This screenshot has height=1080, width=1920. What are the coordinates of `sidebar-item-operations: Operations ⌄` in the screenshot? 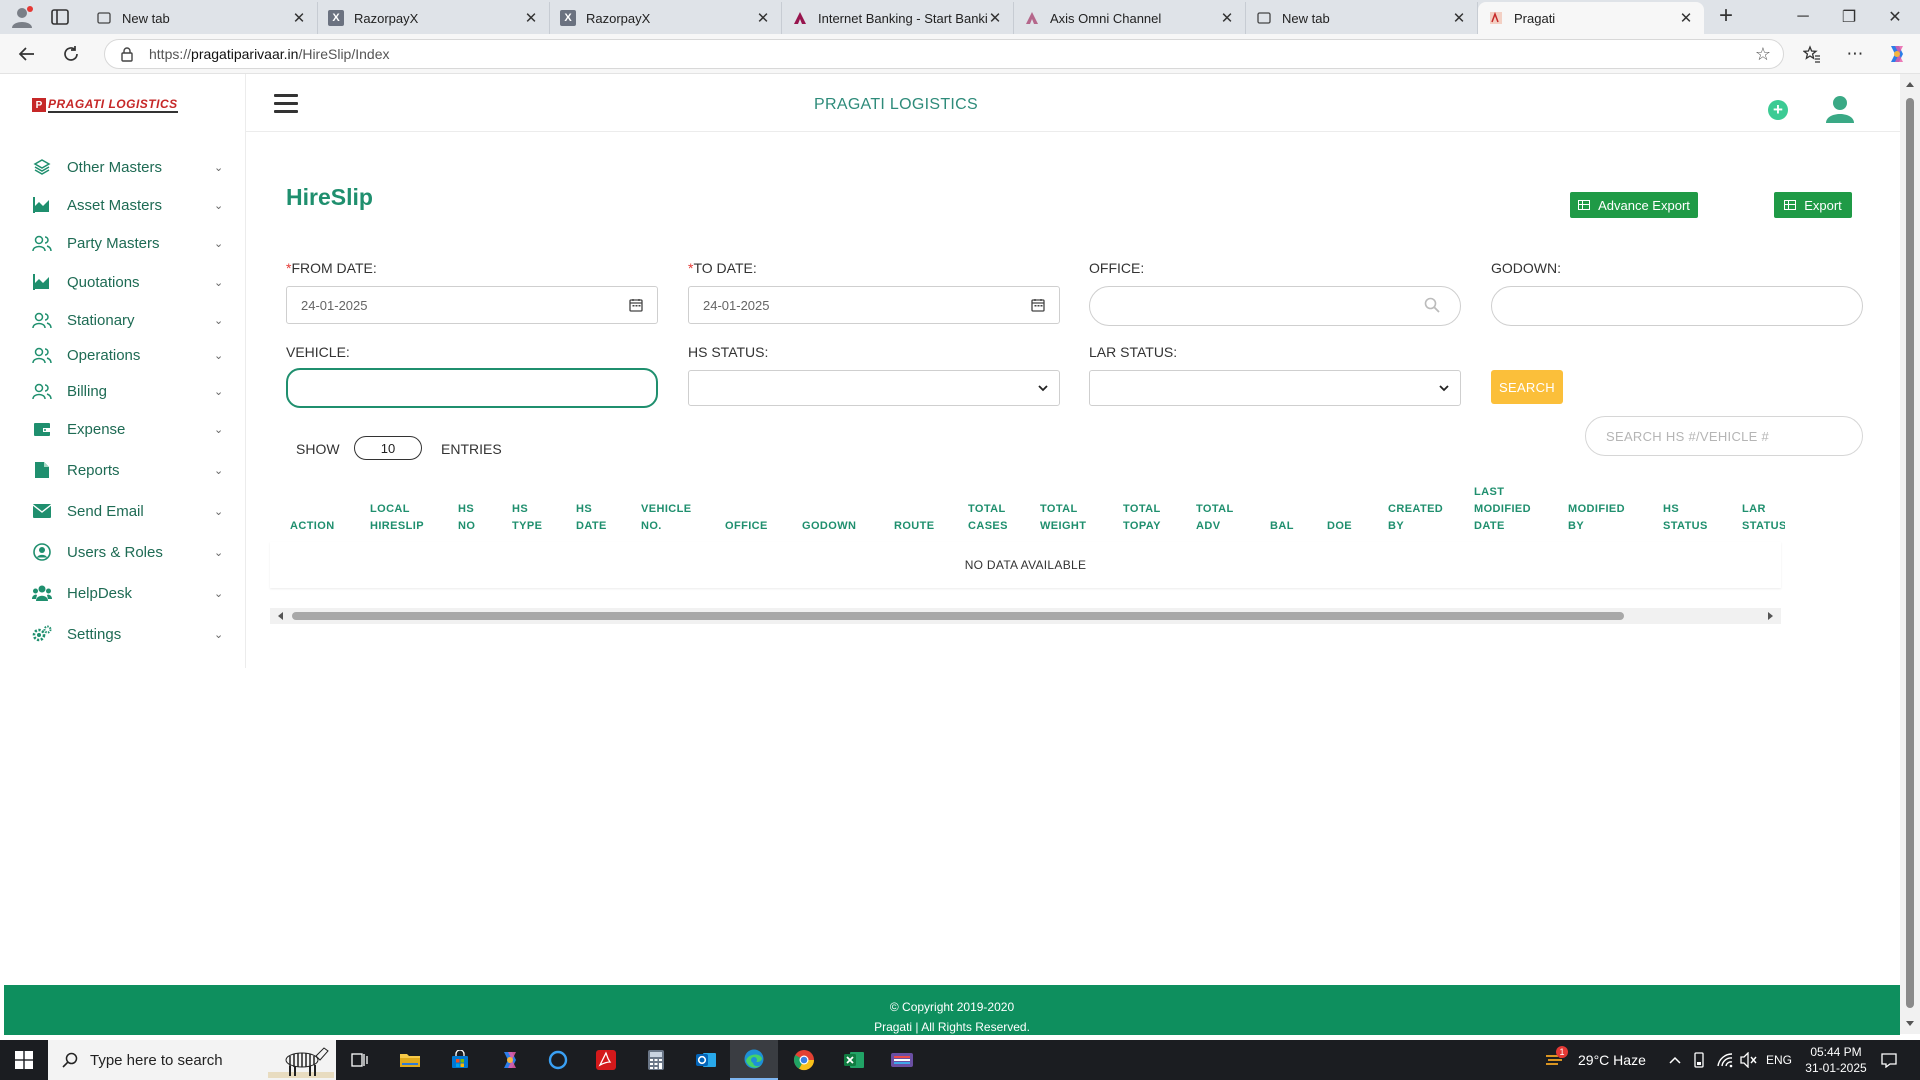 It's located at (129, 355).